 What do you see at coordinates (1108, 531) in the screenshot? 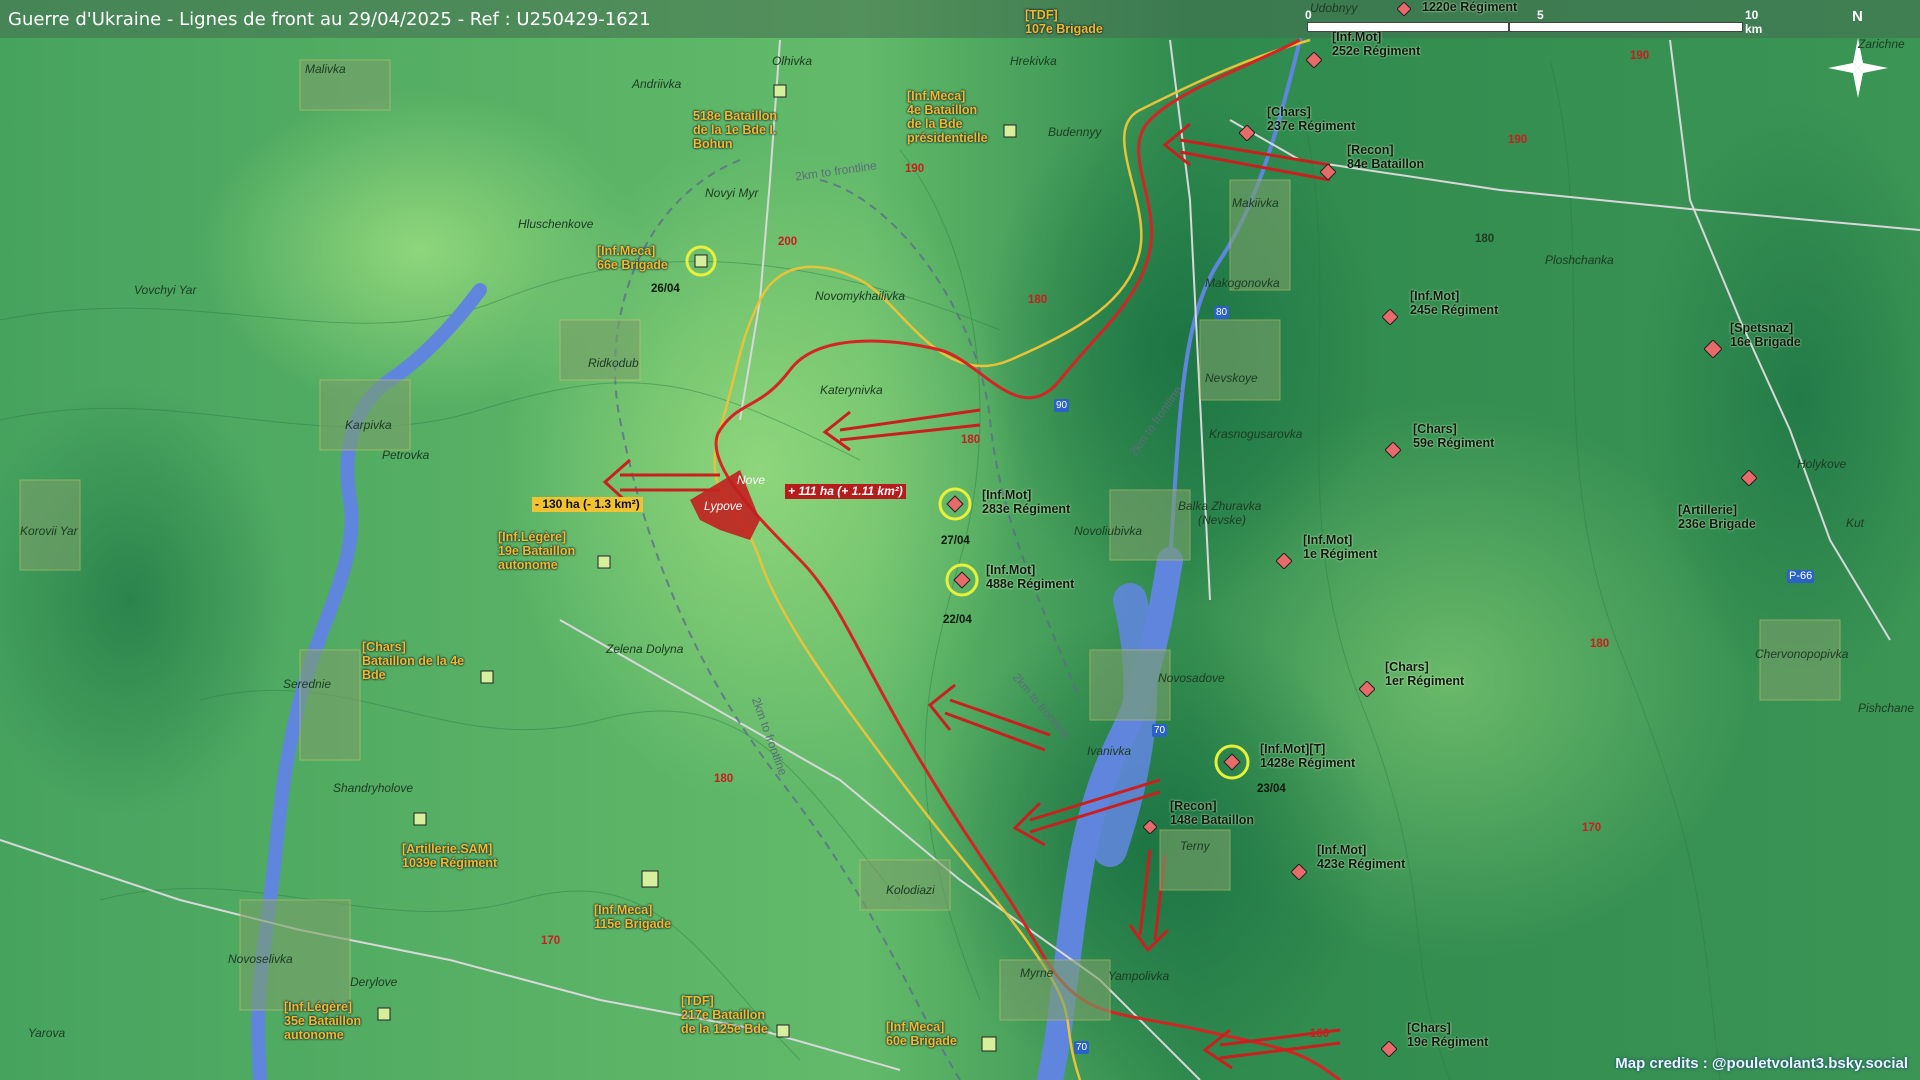
I see `town-label: Novoliubivka` at bounding box center [1108, 531].